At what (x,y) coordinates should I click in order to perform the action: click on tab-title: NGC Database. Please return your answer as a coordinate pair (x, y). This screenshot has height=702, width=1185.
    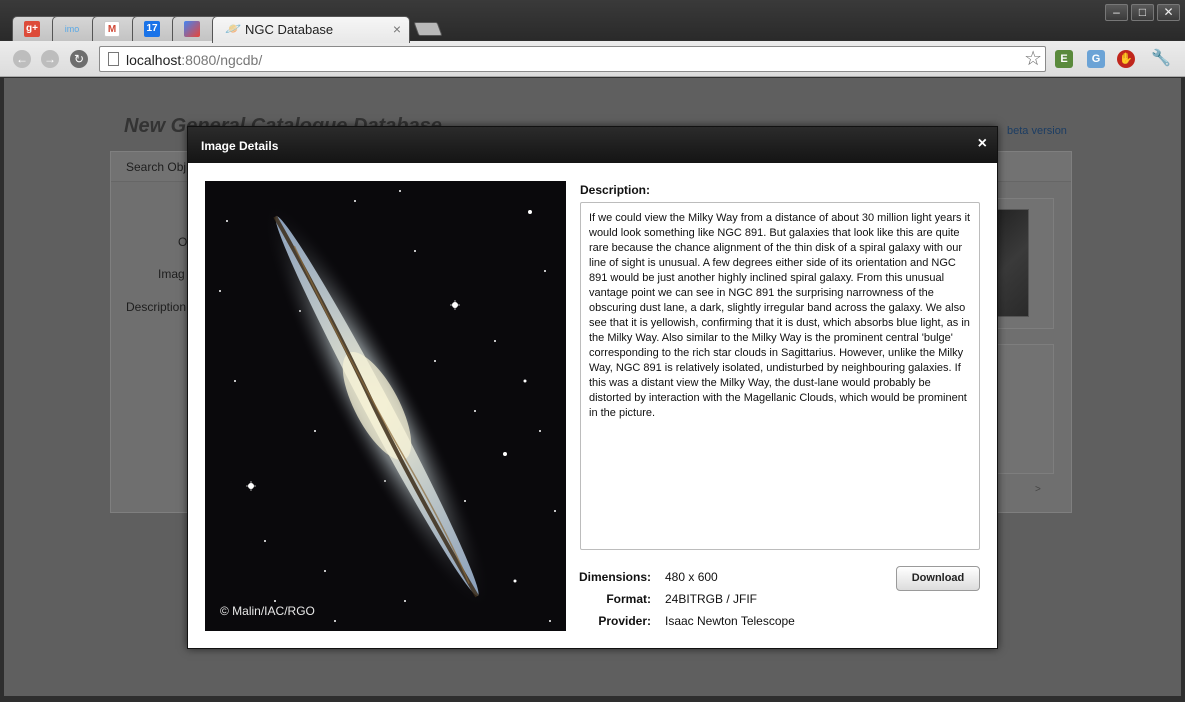
    Looking at the image, I should click on (289, 29).